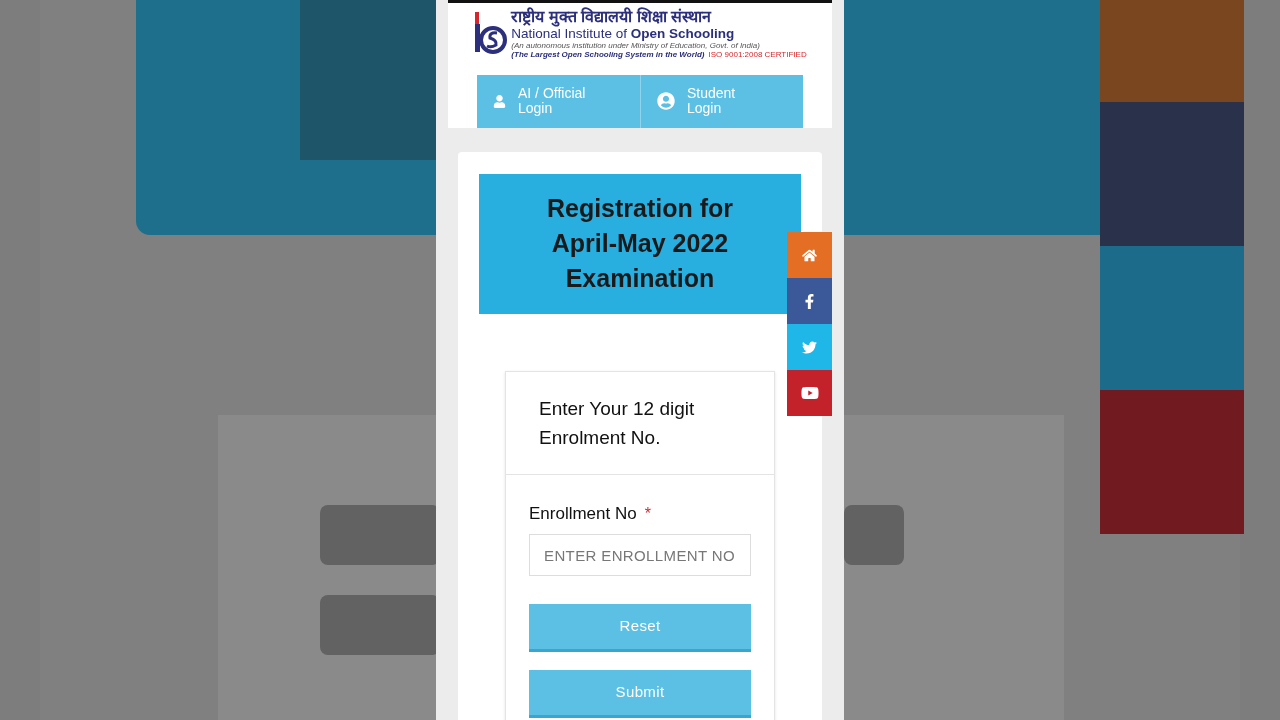 The image size is (1280, 720). Describe the element at coordinates (583, 513) in the screenshot. I see `field-label: Enrollment No` at that location.